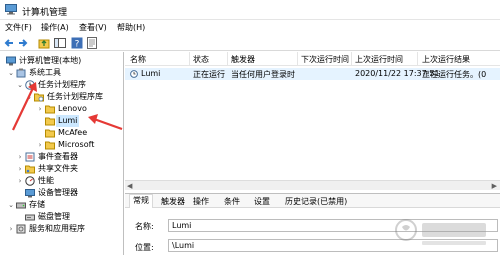 The image size is (500, 255). Describe the element at coordinates (65, 205) in the screenshot. I see `tree-item-storage: ⌄ 存储` at that location.